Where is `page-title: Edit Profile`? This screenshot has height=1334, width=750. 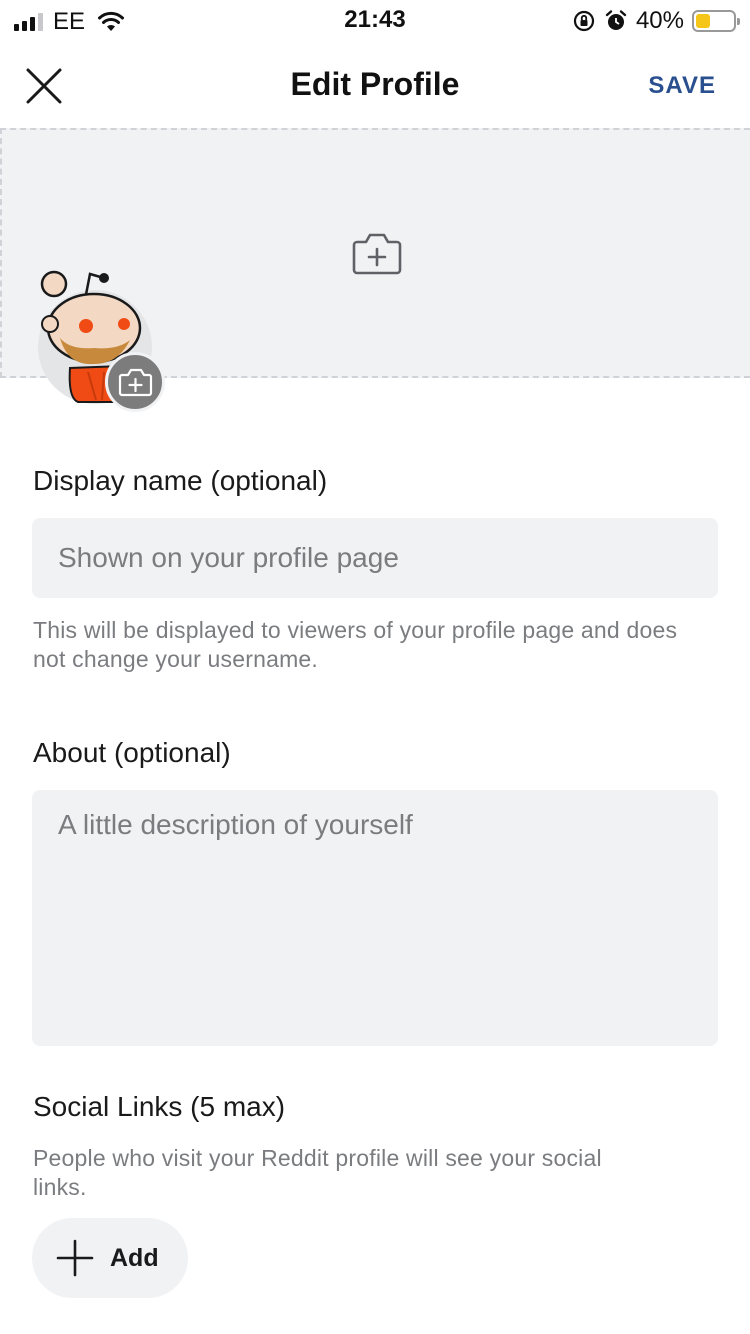
page-title: Edit Profile is located at coordinates (375, 84).